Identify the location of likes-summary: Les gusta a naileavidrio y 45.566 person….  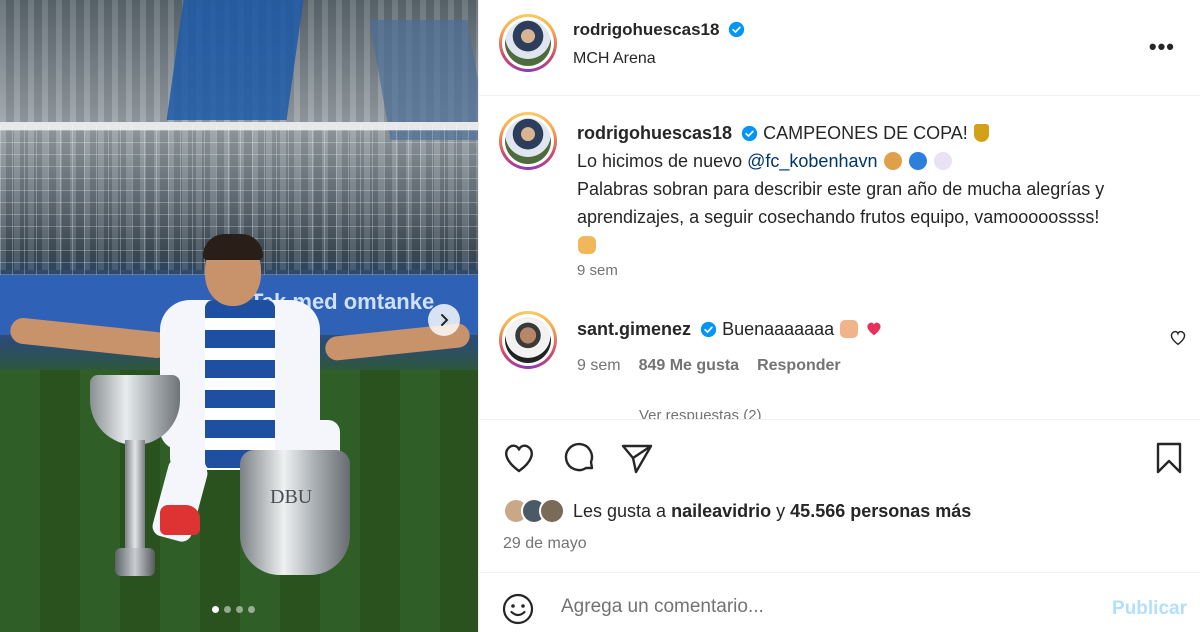
(737, 511).